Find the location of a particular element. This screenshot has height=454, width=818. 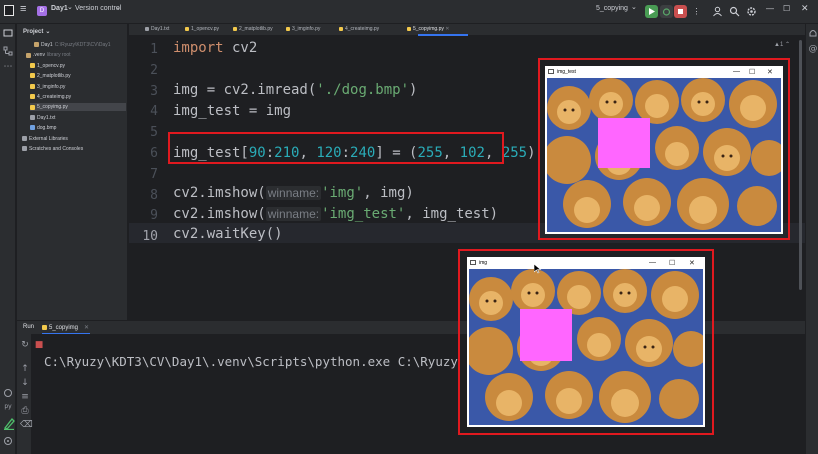

tab-0: Day1.txt is located at coordinates (157, 29).